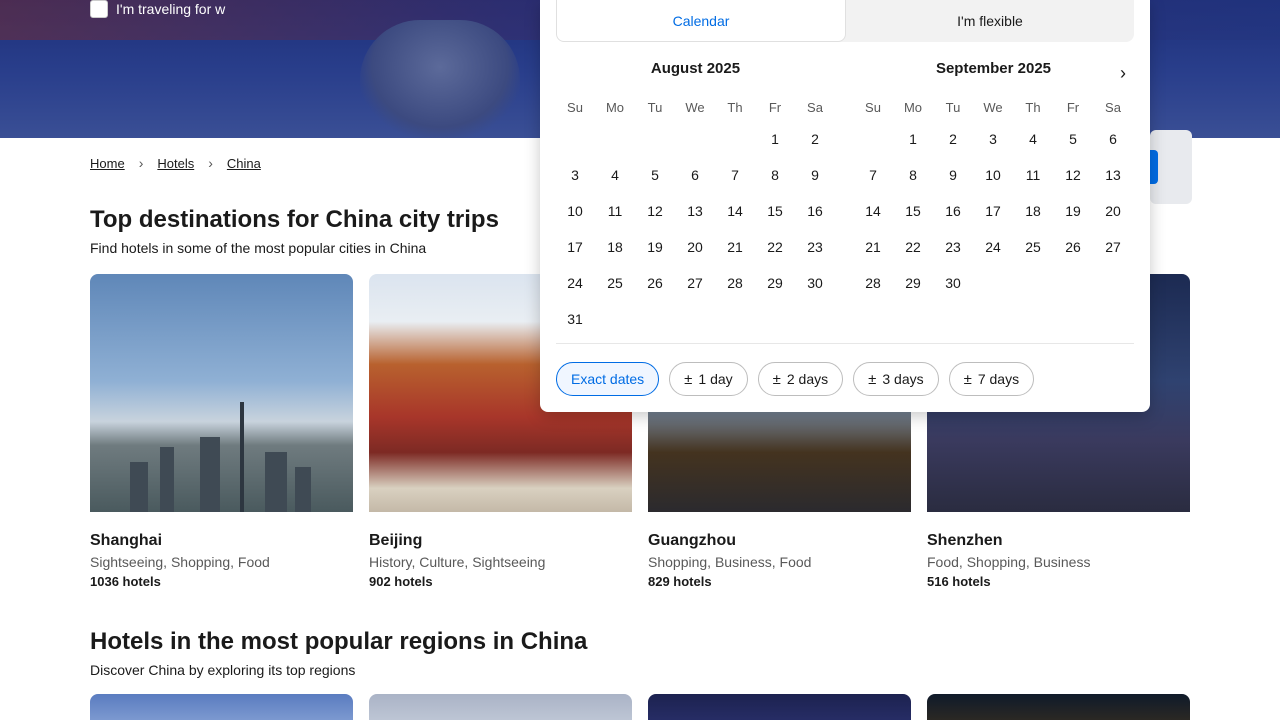 This screenshot has height=720, width=1280. What do you see at coordinates (157, 9) in the screenshot?
I see `traveling-for-work-checkbox: I'm traveling for w` at bounding box center [157, 9].